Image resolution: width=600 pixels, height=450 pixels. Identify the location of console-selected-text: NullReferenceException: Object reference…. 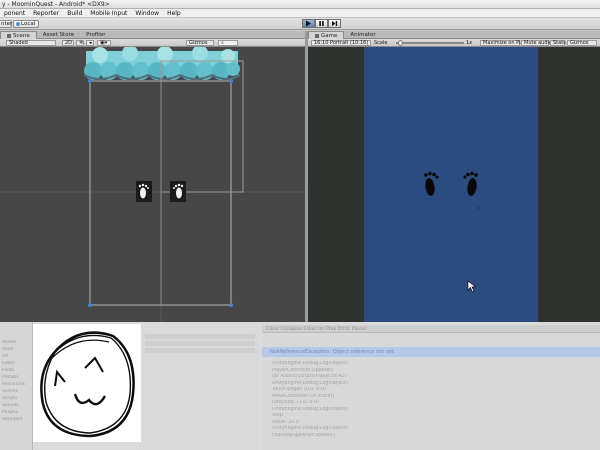
(332, 352).